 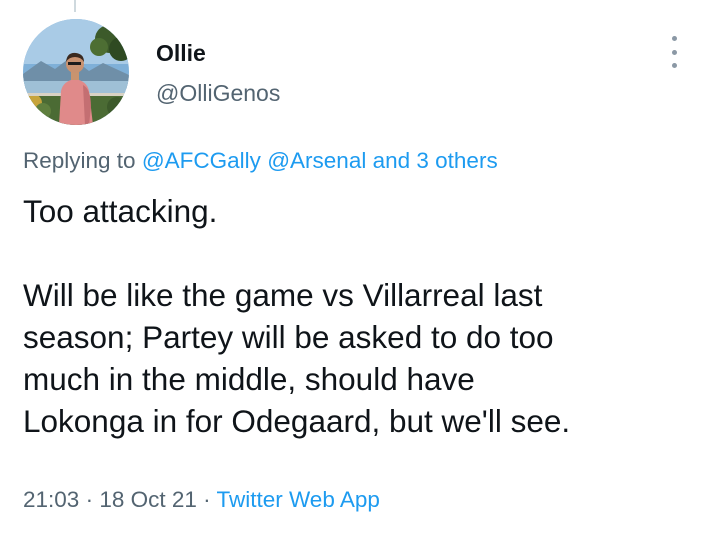 I want to click on tweet-line: Lokonga in for Odegaard, but we'll see., so click(x=297, y=421).